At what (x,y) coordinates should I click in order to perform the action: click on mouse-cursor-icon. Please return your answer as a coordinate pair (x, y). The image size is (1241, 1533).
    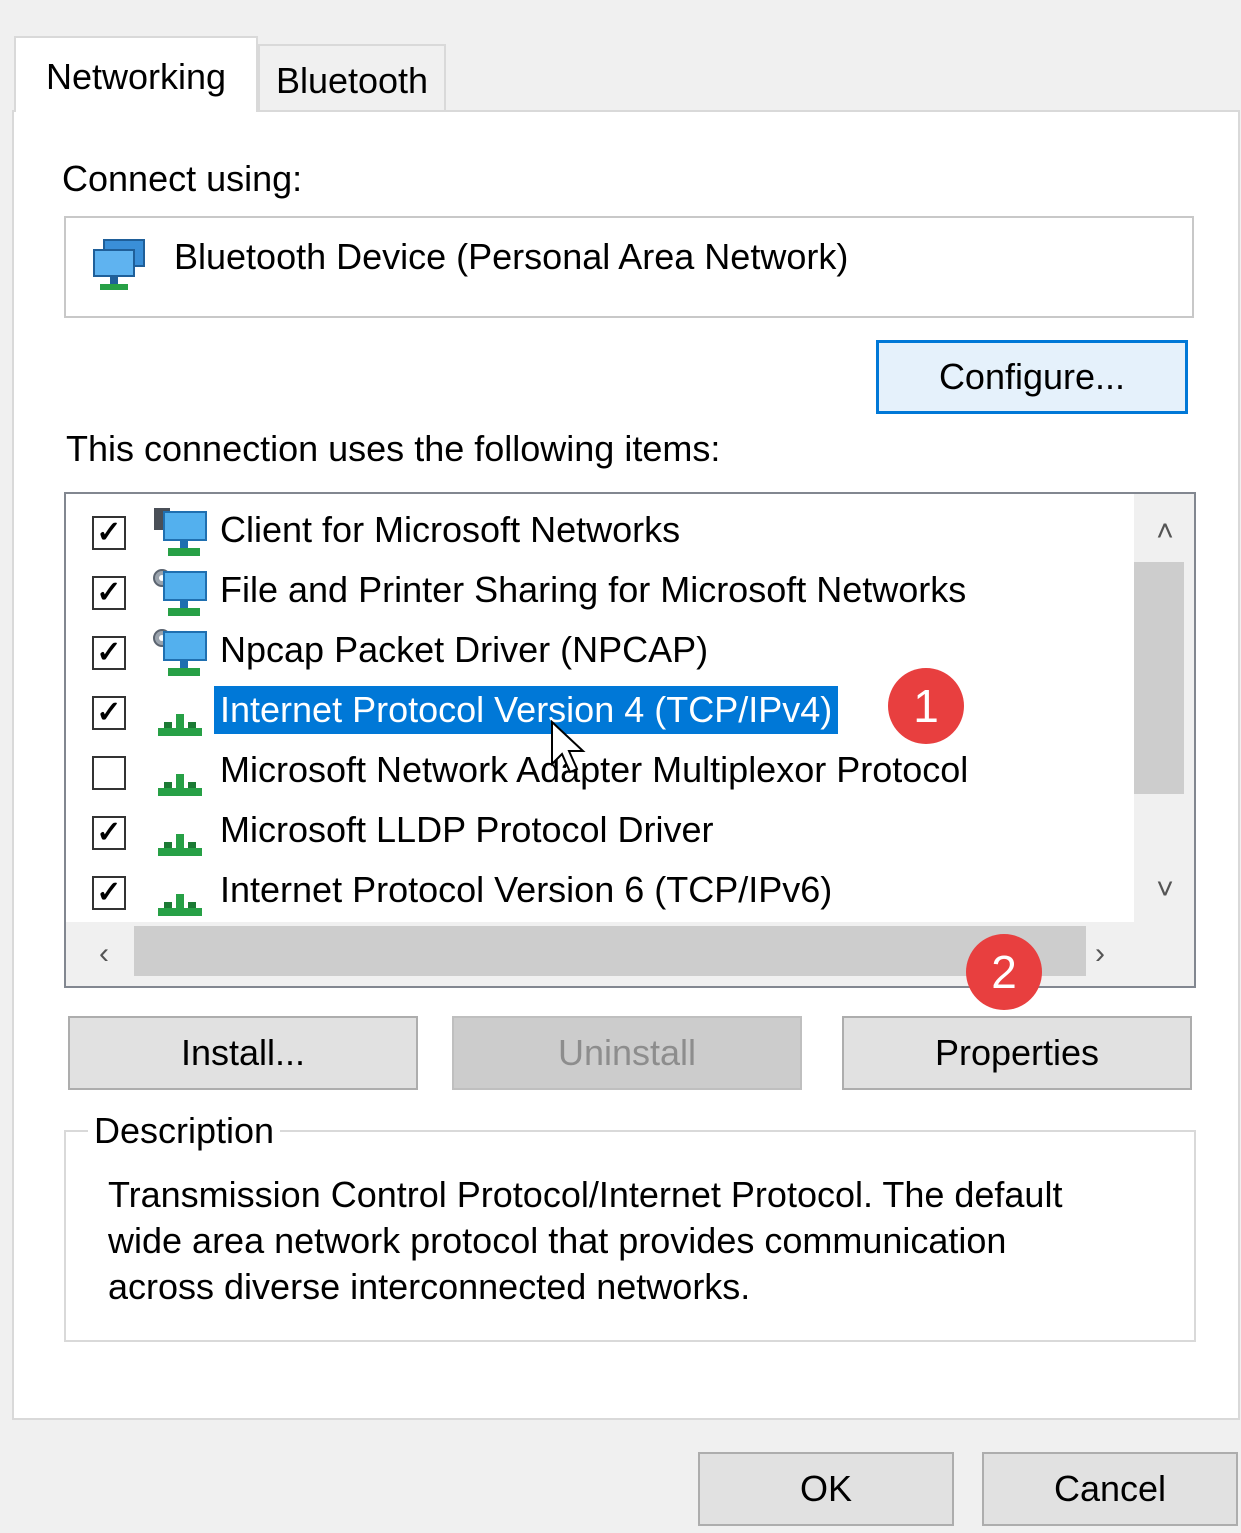
    Looking at the image, I should click on (568, 747).